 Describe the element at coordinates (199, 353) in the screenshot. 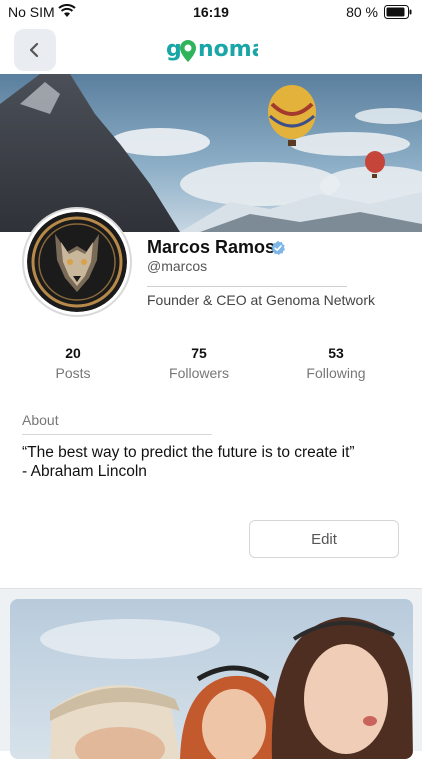

I see `stat-value: 75` at that location.